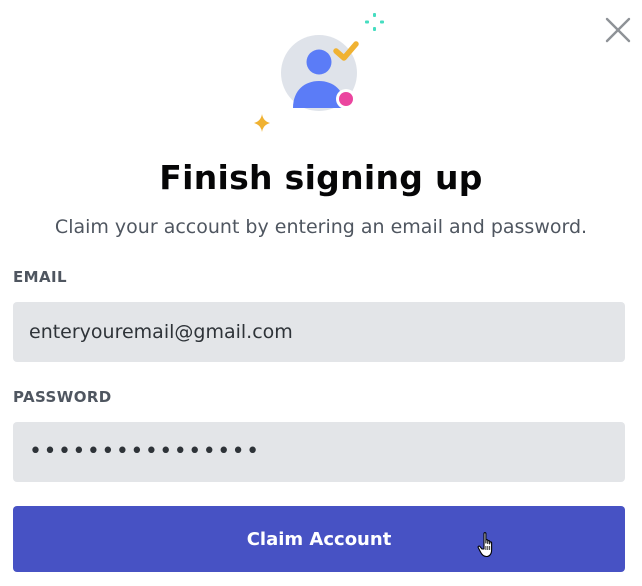 The height and width of the screenshot is (586, 642). What do you see at coordinates (262, 123) in the screenshot?
I see `sparkle-icon` at bounding box center [262, 123].